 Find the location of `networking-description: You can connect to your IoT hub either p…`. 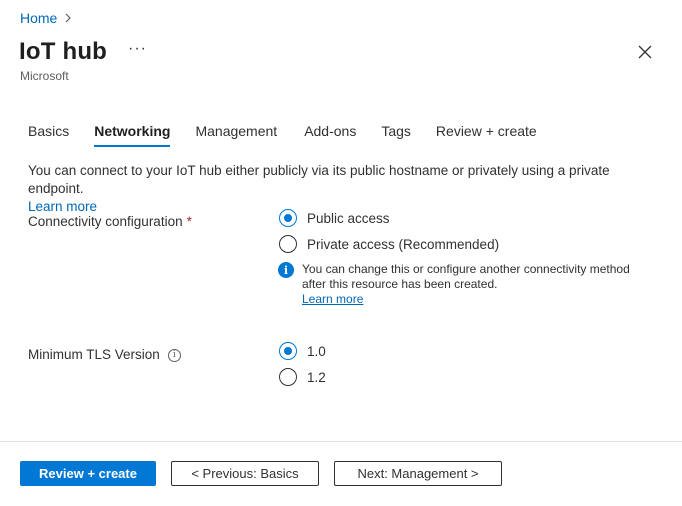

networking-description: You can connect to your IoT hub either p… is located at coordinates (348, 189).